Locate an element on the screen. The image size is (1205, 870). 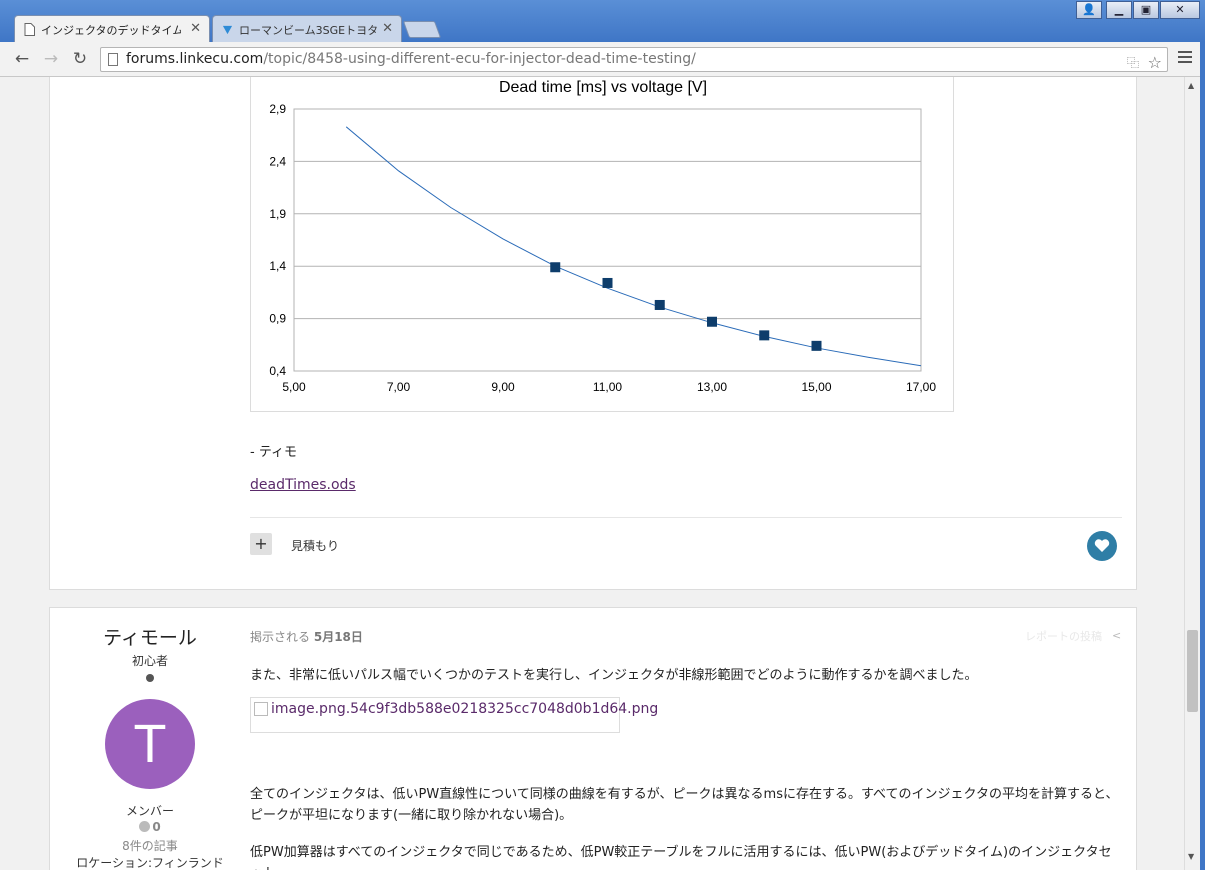
star-icon: ☆ is located at coordinates (1155, 62).